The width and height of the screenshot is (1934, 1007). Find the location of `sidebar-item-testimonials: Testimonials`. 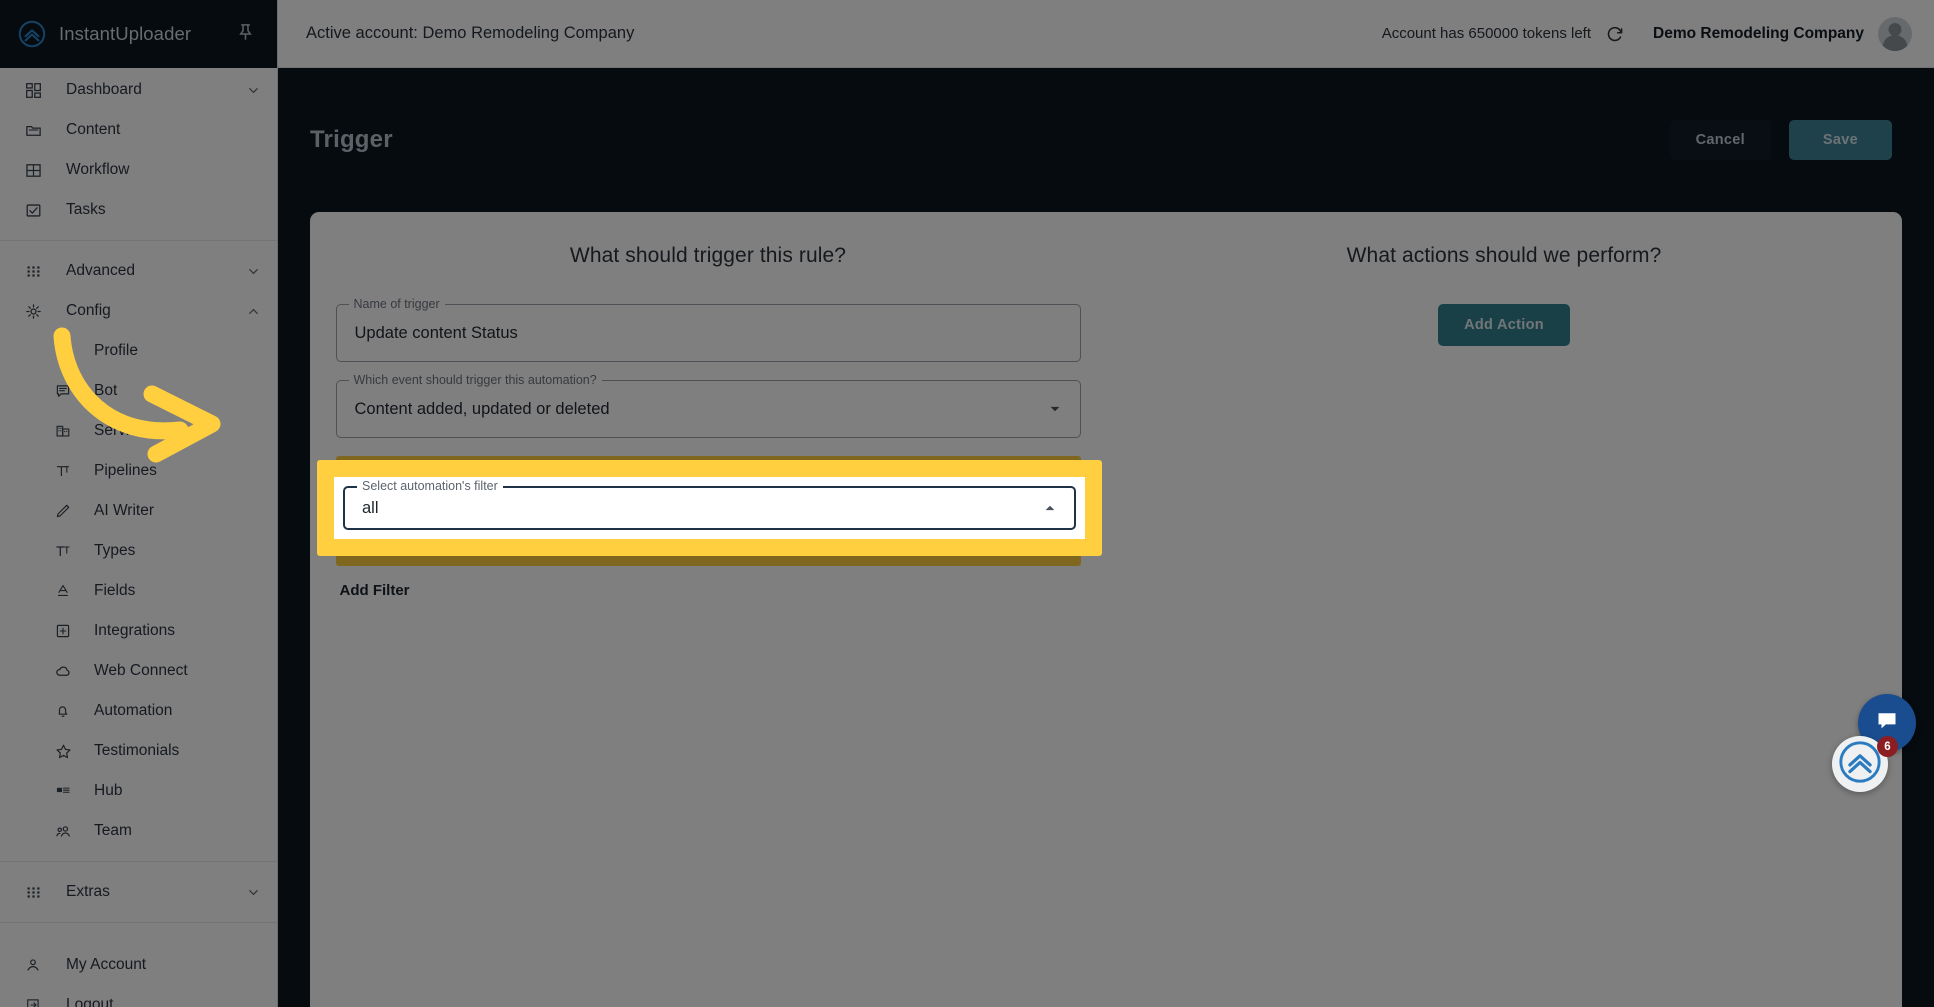

sidebar-item-testimonials: Testimonials is located at coordinates (138, 751).